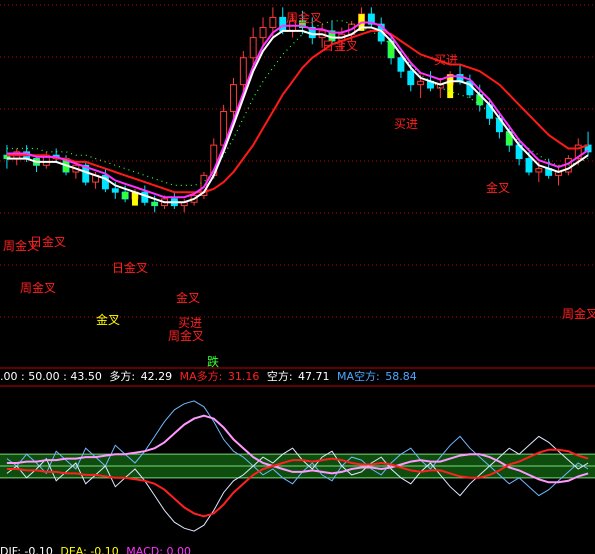 Image resolution: width=595 pixels, height=554 pixels. I want to click on macd-readout: MACD: 0.00, so click(158, 549).